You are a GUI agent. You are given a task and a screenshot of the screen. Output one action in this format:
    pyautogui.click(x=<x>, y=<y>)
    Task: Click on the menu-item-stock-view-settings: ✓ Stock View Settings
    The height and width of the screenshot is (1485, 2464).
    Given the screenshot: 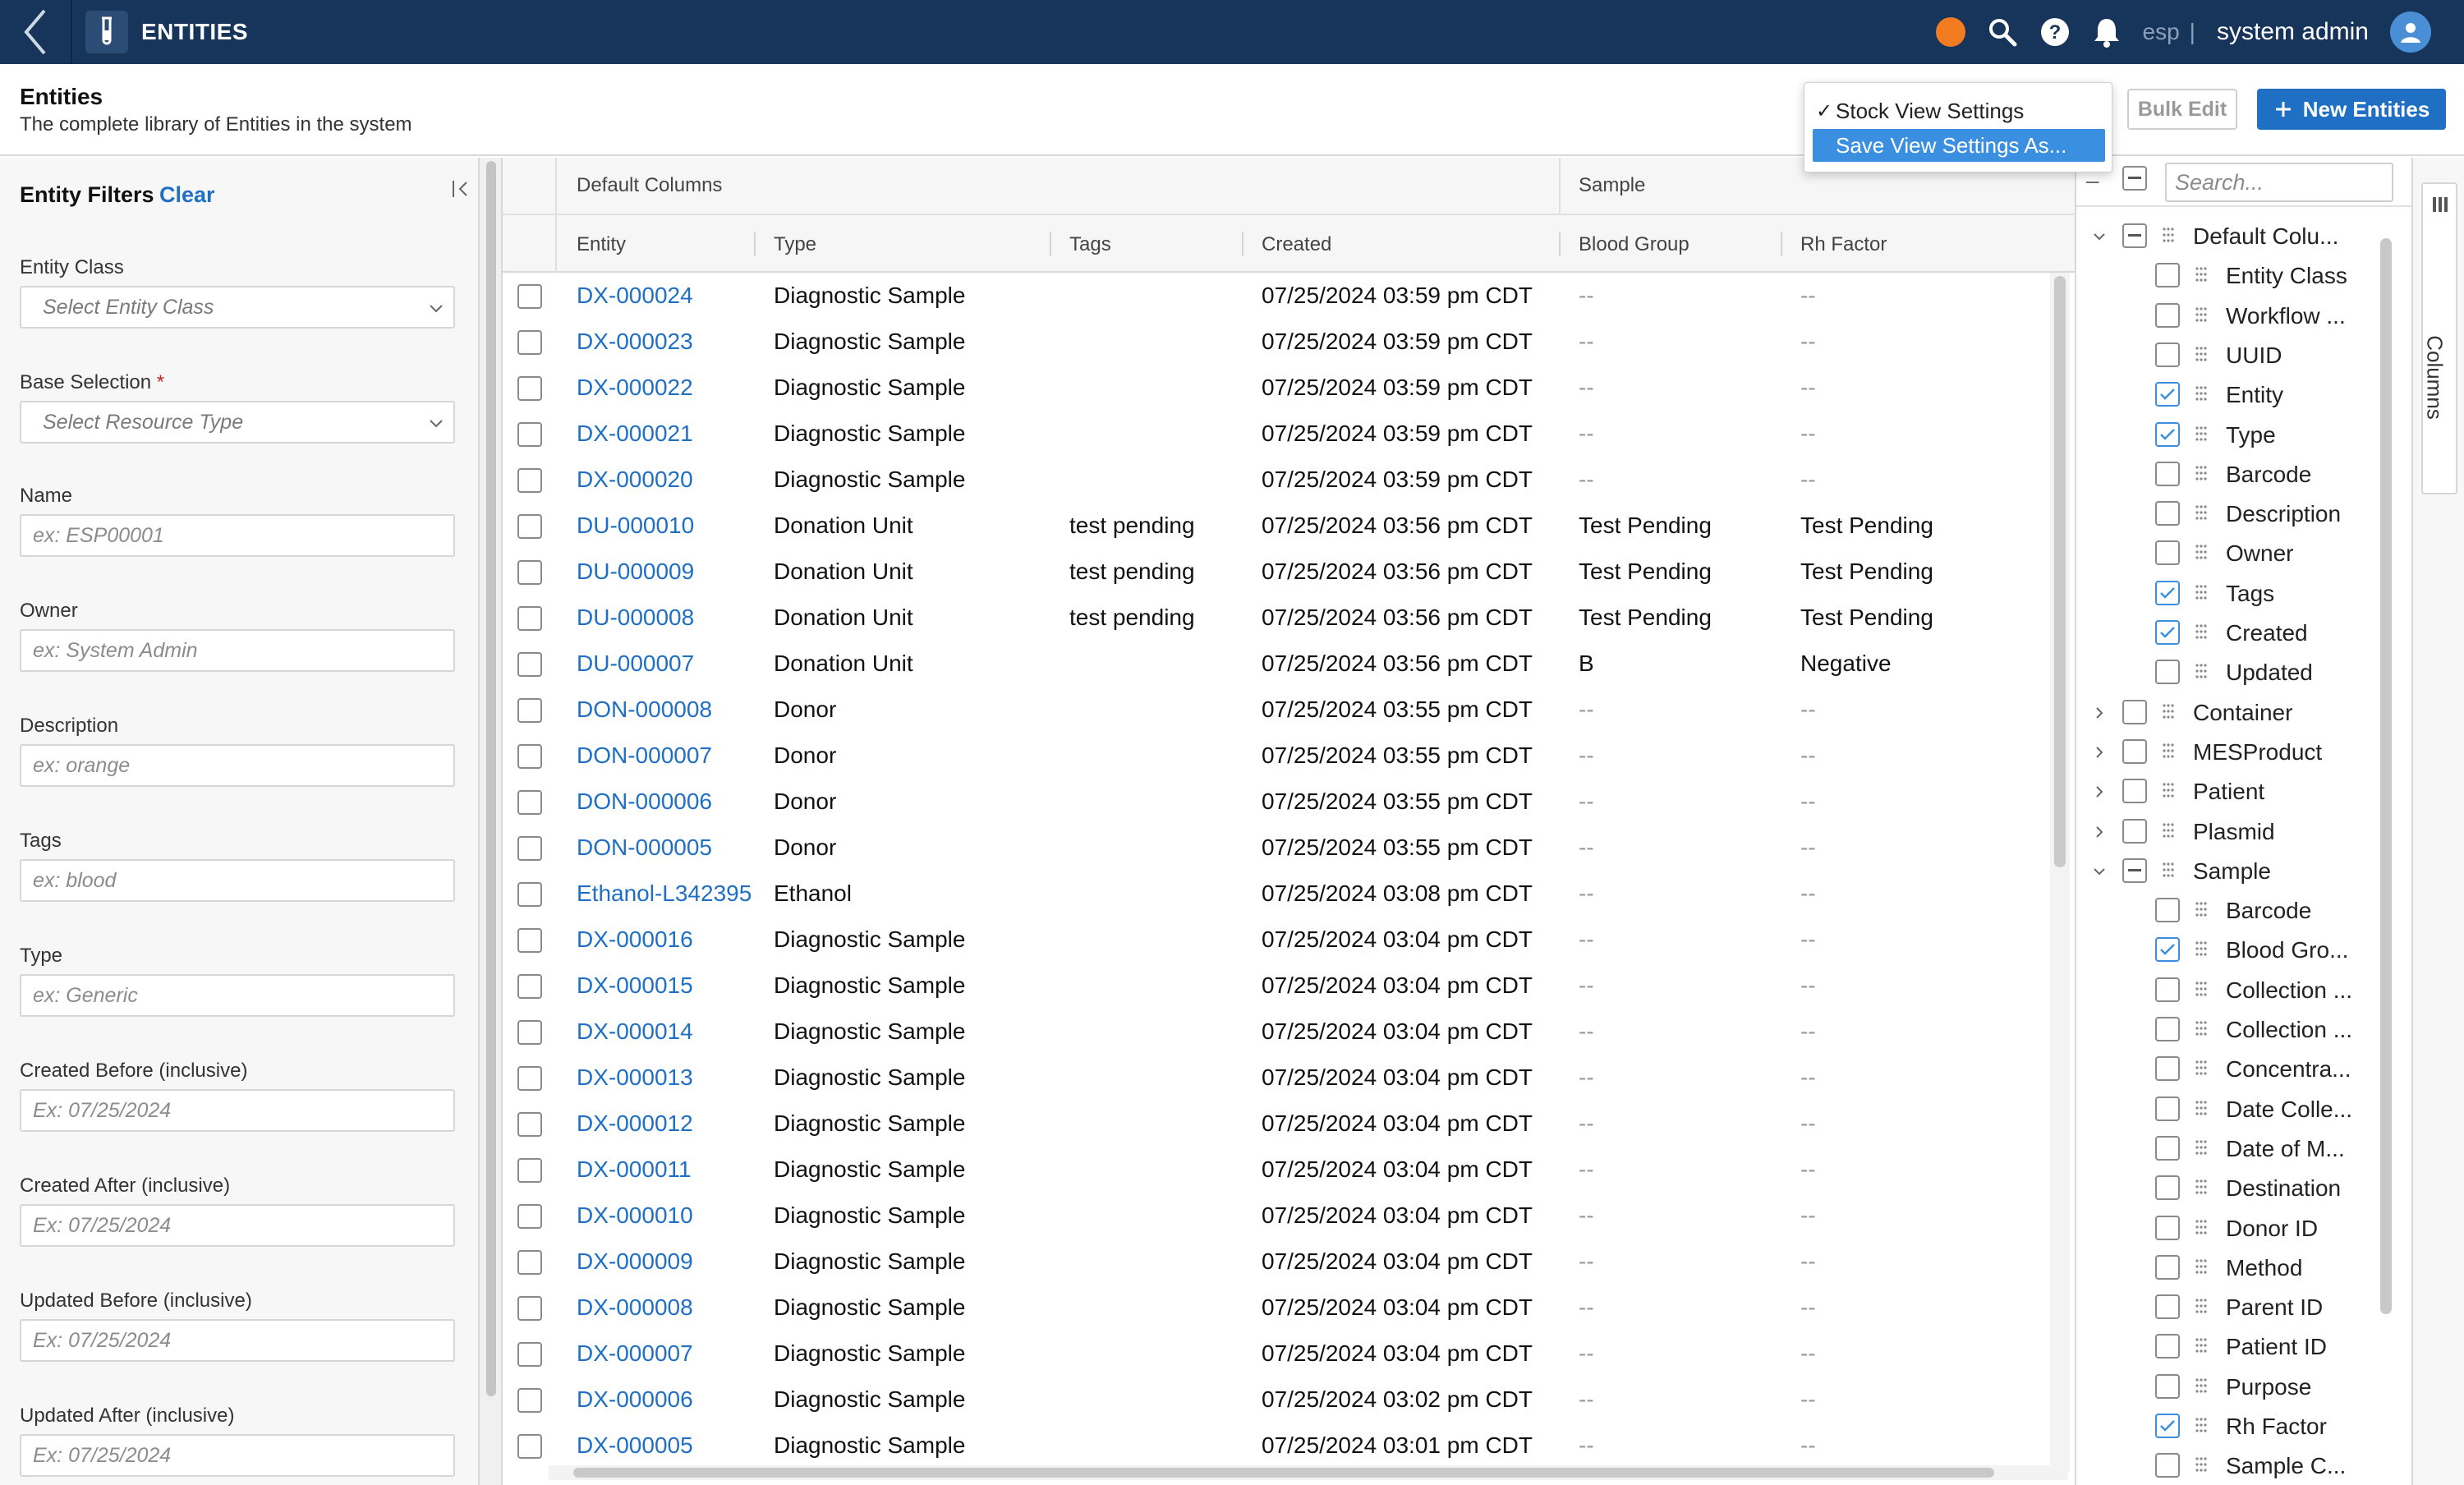 What is the action you would take?
    pyautogui.click(x=1959, y=110)
    